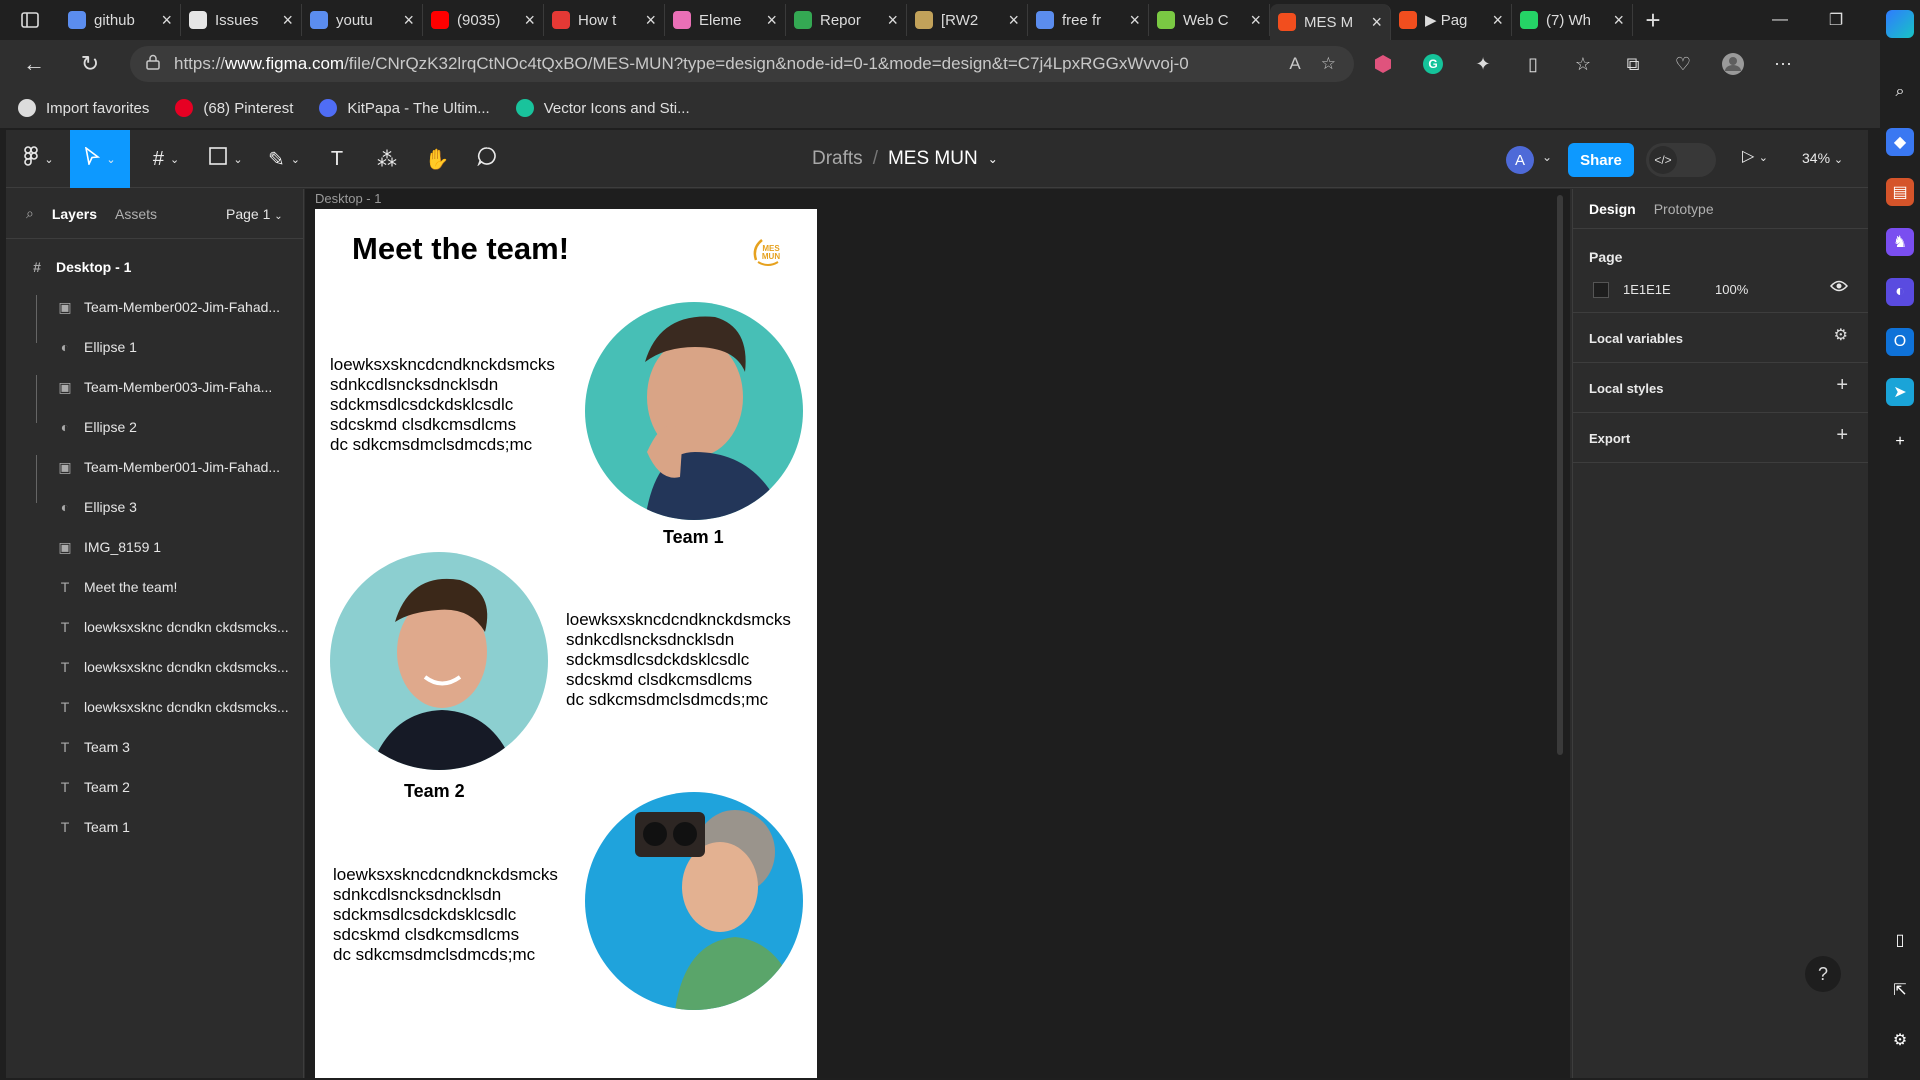 Image resolution: width=1920 pixels, height=1080 pixels. Describe the element at coordinates (234, 108) in the screenshot. I see `favorite-item: (68) Pinterest` at that location.